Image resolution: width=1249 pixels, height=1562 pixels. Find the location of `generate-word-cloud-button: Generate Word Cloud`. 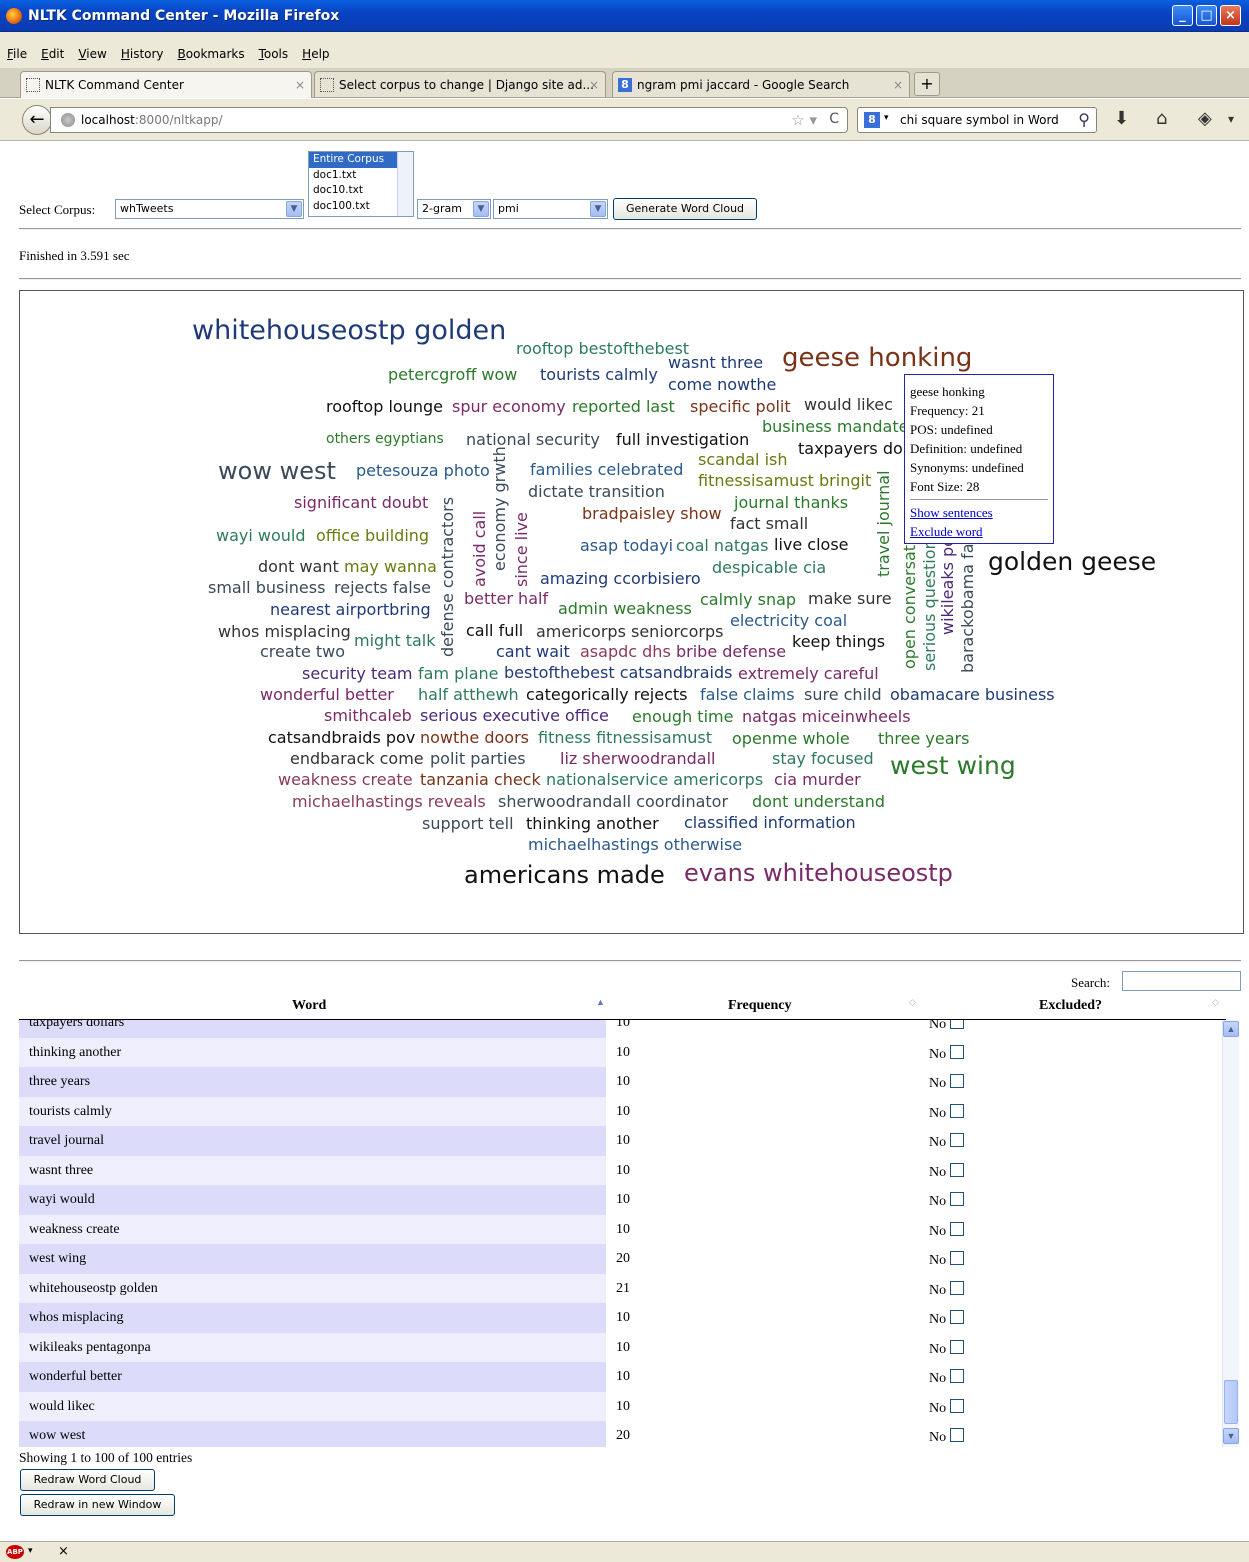

generate-word-cloud-button: Generate Word Cloud is located at coordinates (685, 209).